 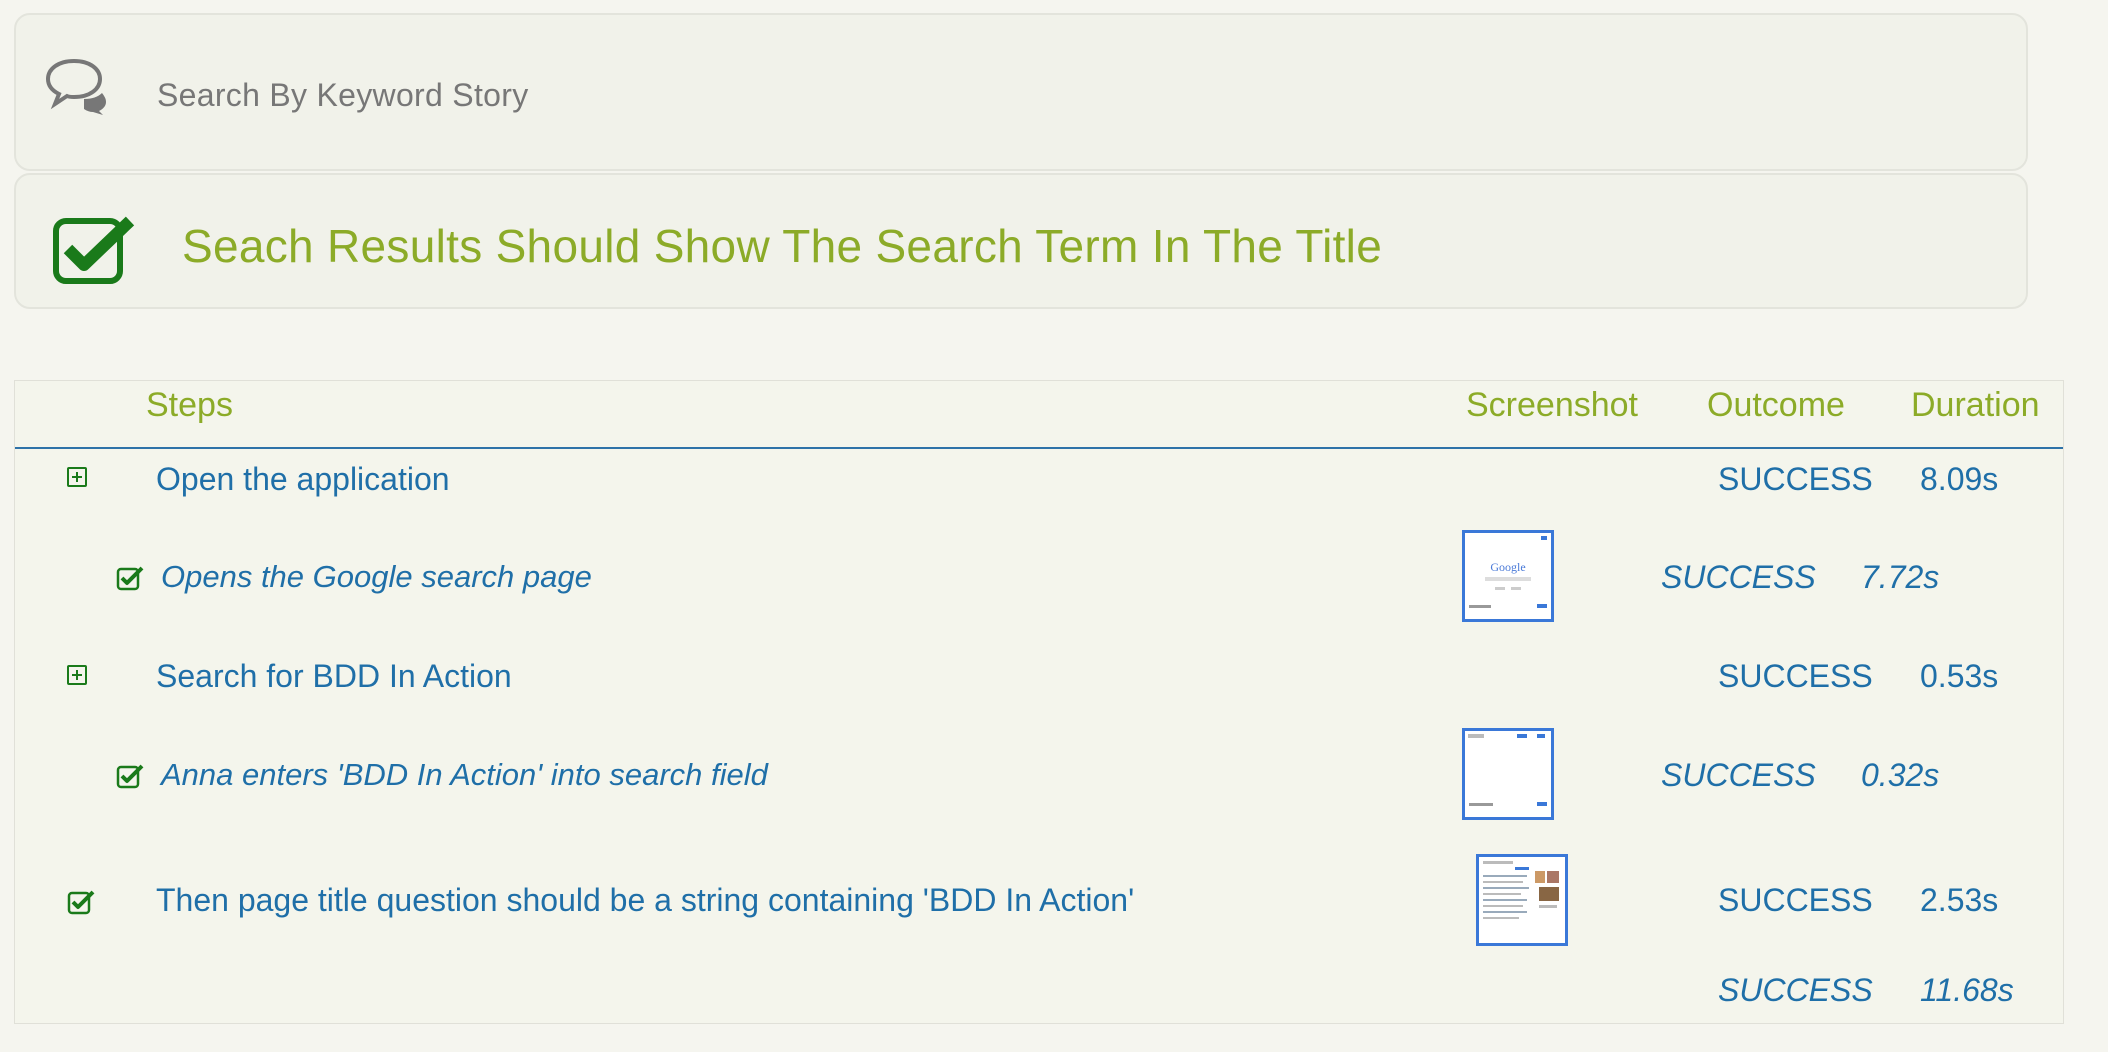 I want to click on story-title: Search By Keyword Story, so click(x=343, y=95).